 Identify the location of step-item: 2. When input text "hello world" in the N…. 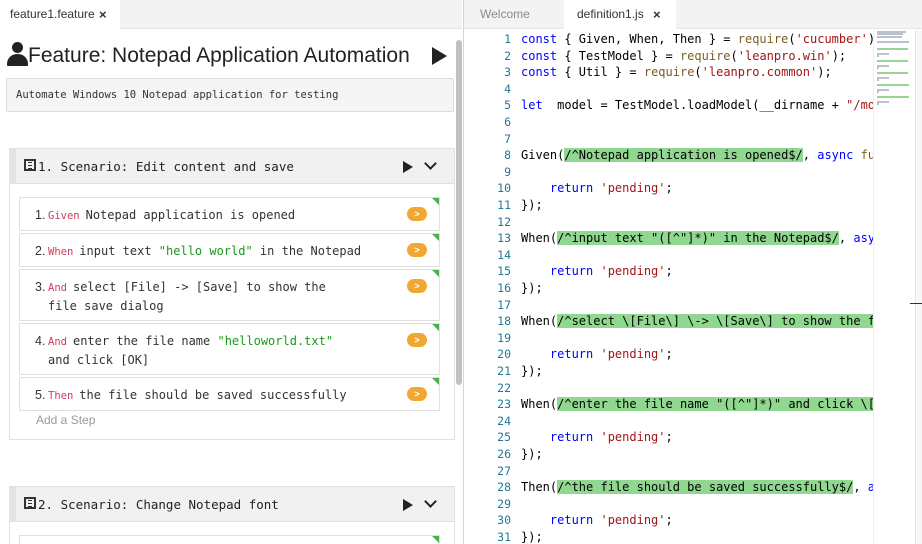
(229, 250).